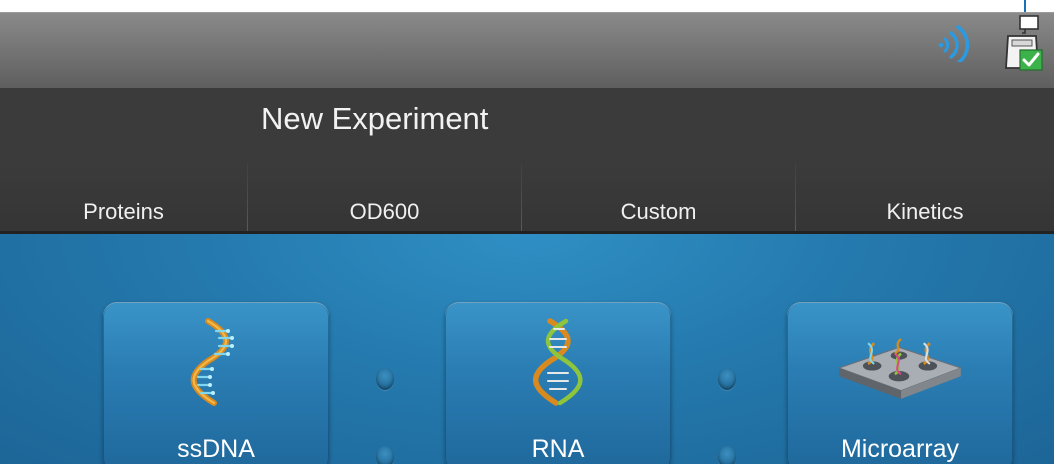 This screenshot has width=1054, height=464. I want to click on device-connected-icon, so click(1022, 41).